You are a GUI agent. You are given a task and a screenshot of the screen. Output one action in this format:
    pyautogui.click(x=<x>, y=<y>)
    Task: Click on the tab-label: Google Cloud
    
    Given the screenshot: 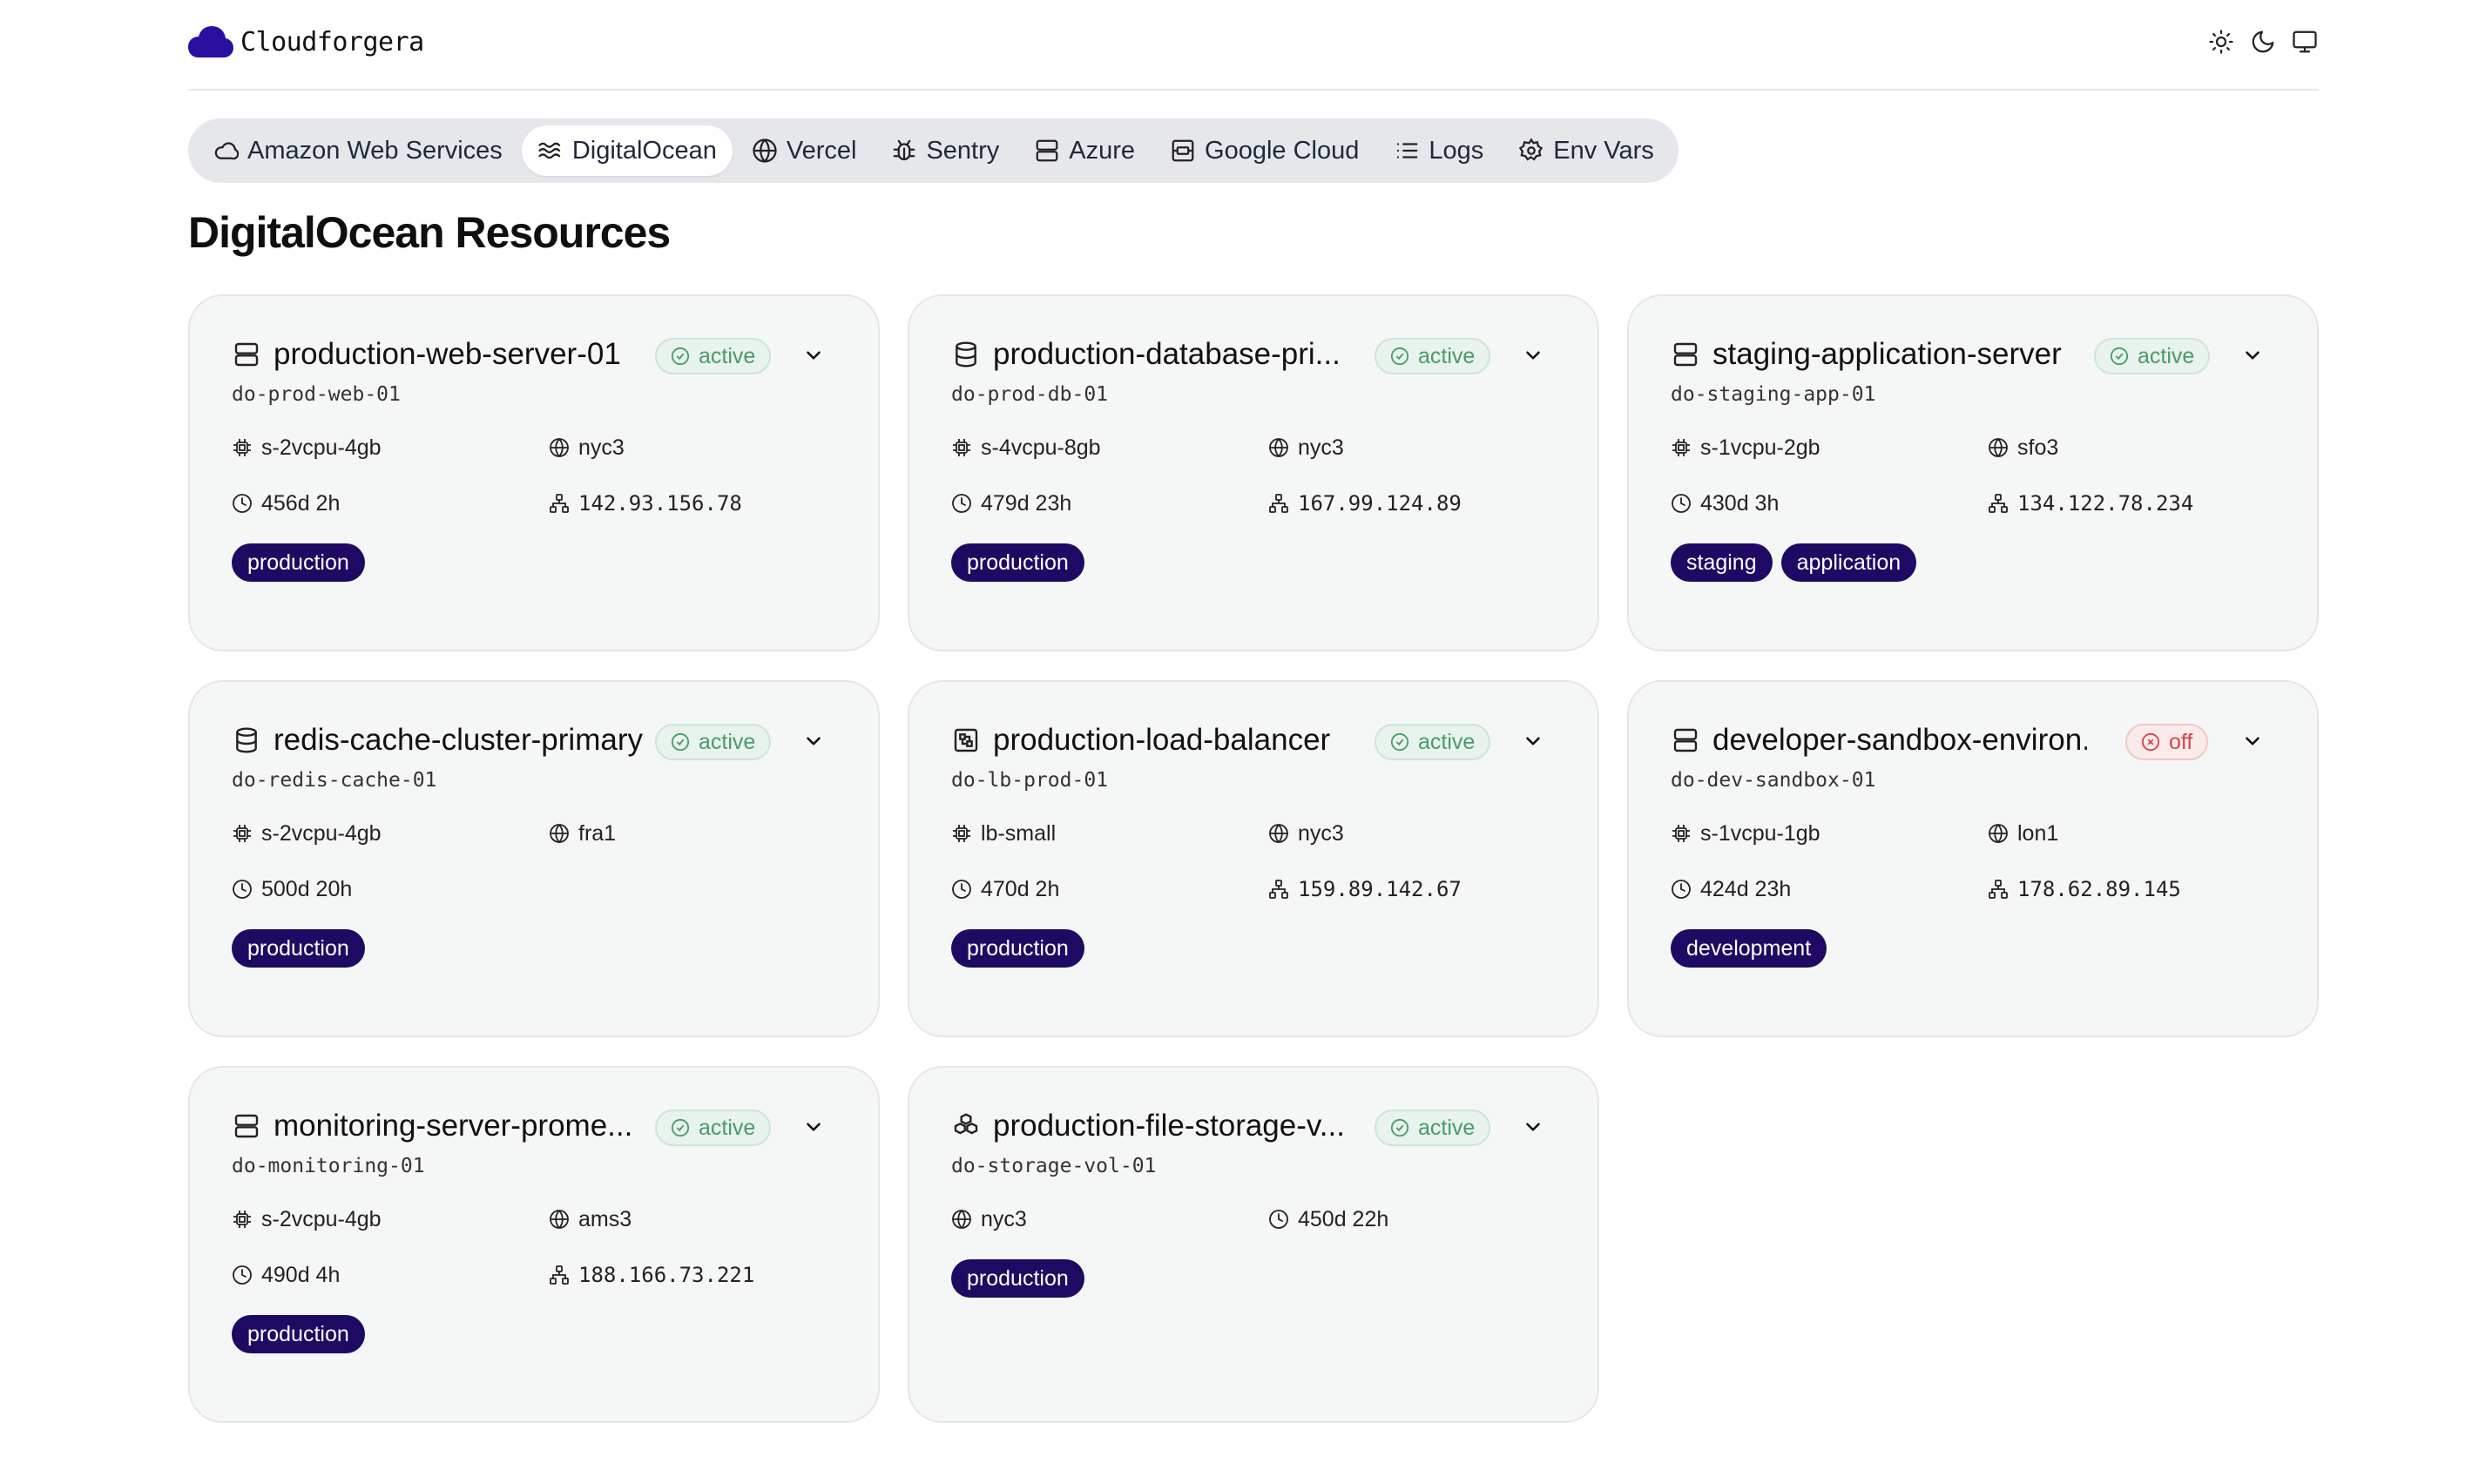 What is the action you would take?
    pyautogui.click(x=1283, y=150)
    